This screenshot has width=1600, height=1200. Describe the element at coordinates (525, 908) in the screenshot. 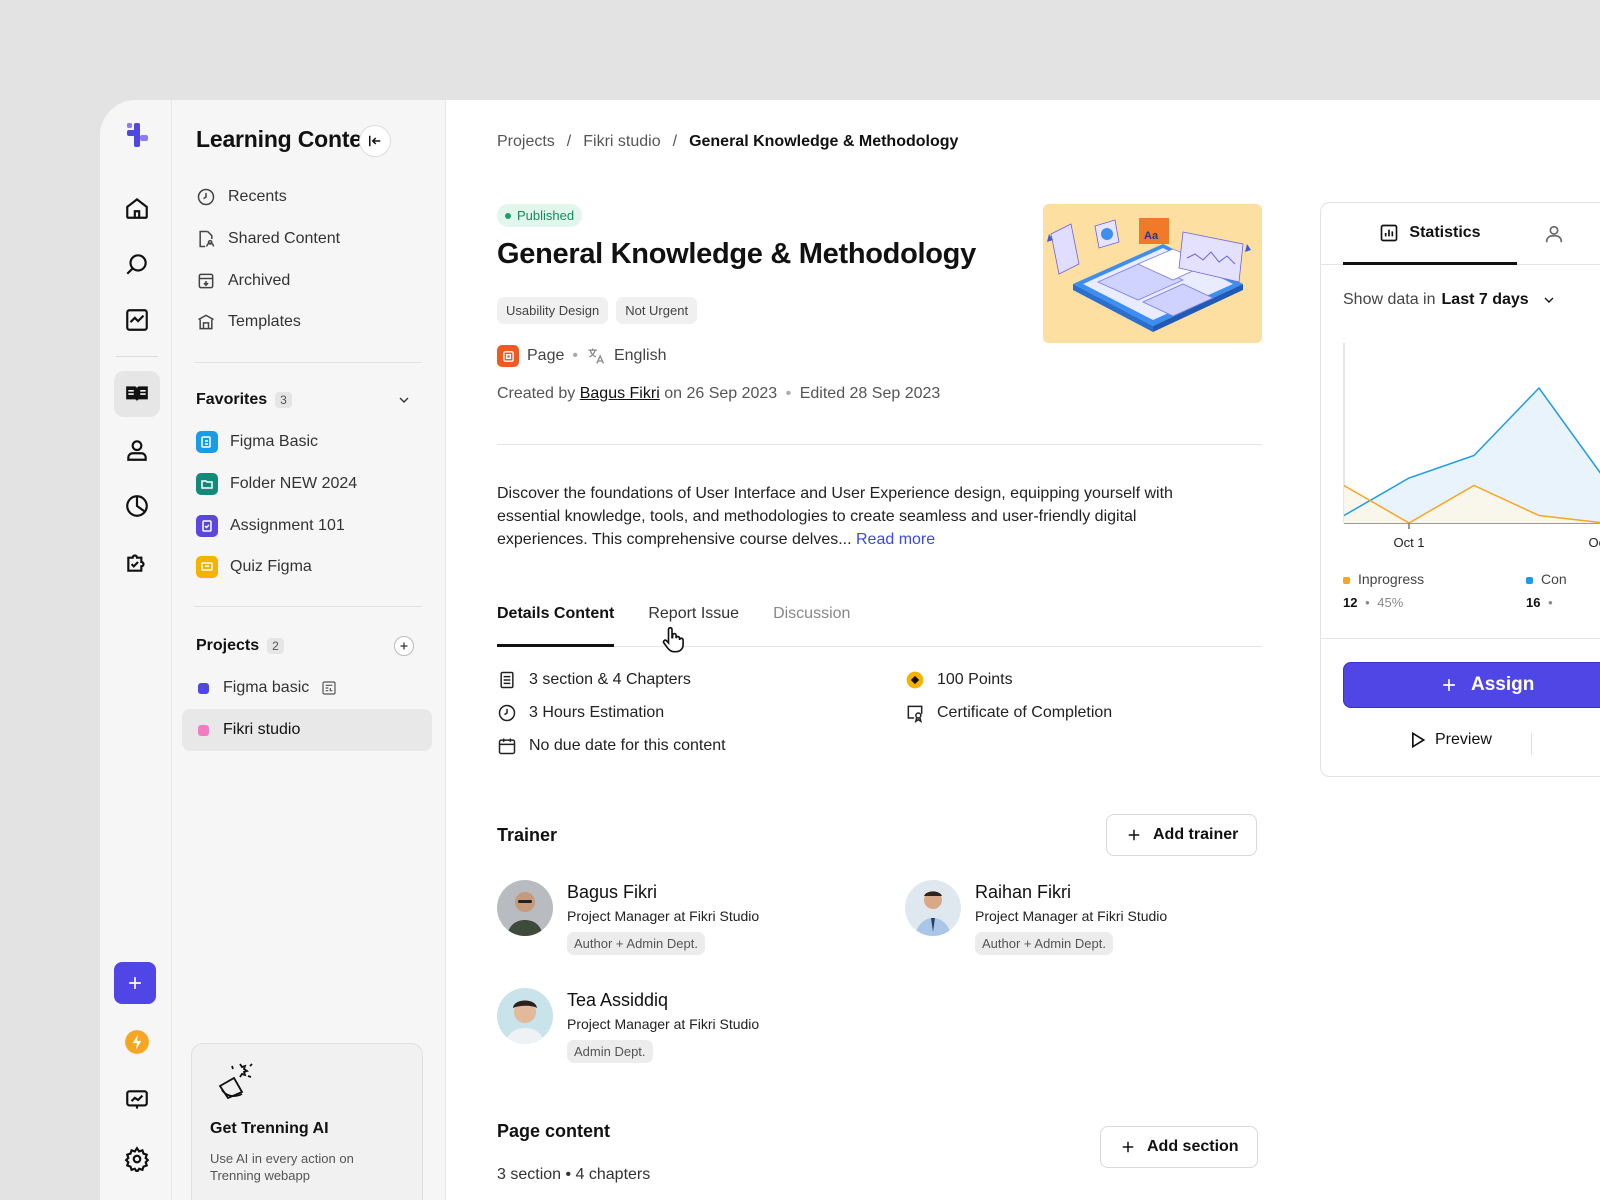

I see `avatar` at that location.